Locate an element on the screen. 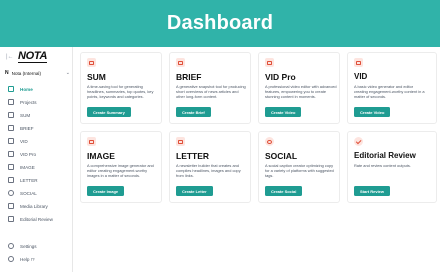  sidebar-item-image: IMAGE is located at coordinates (36, 167).